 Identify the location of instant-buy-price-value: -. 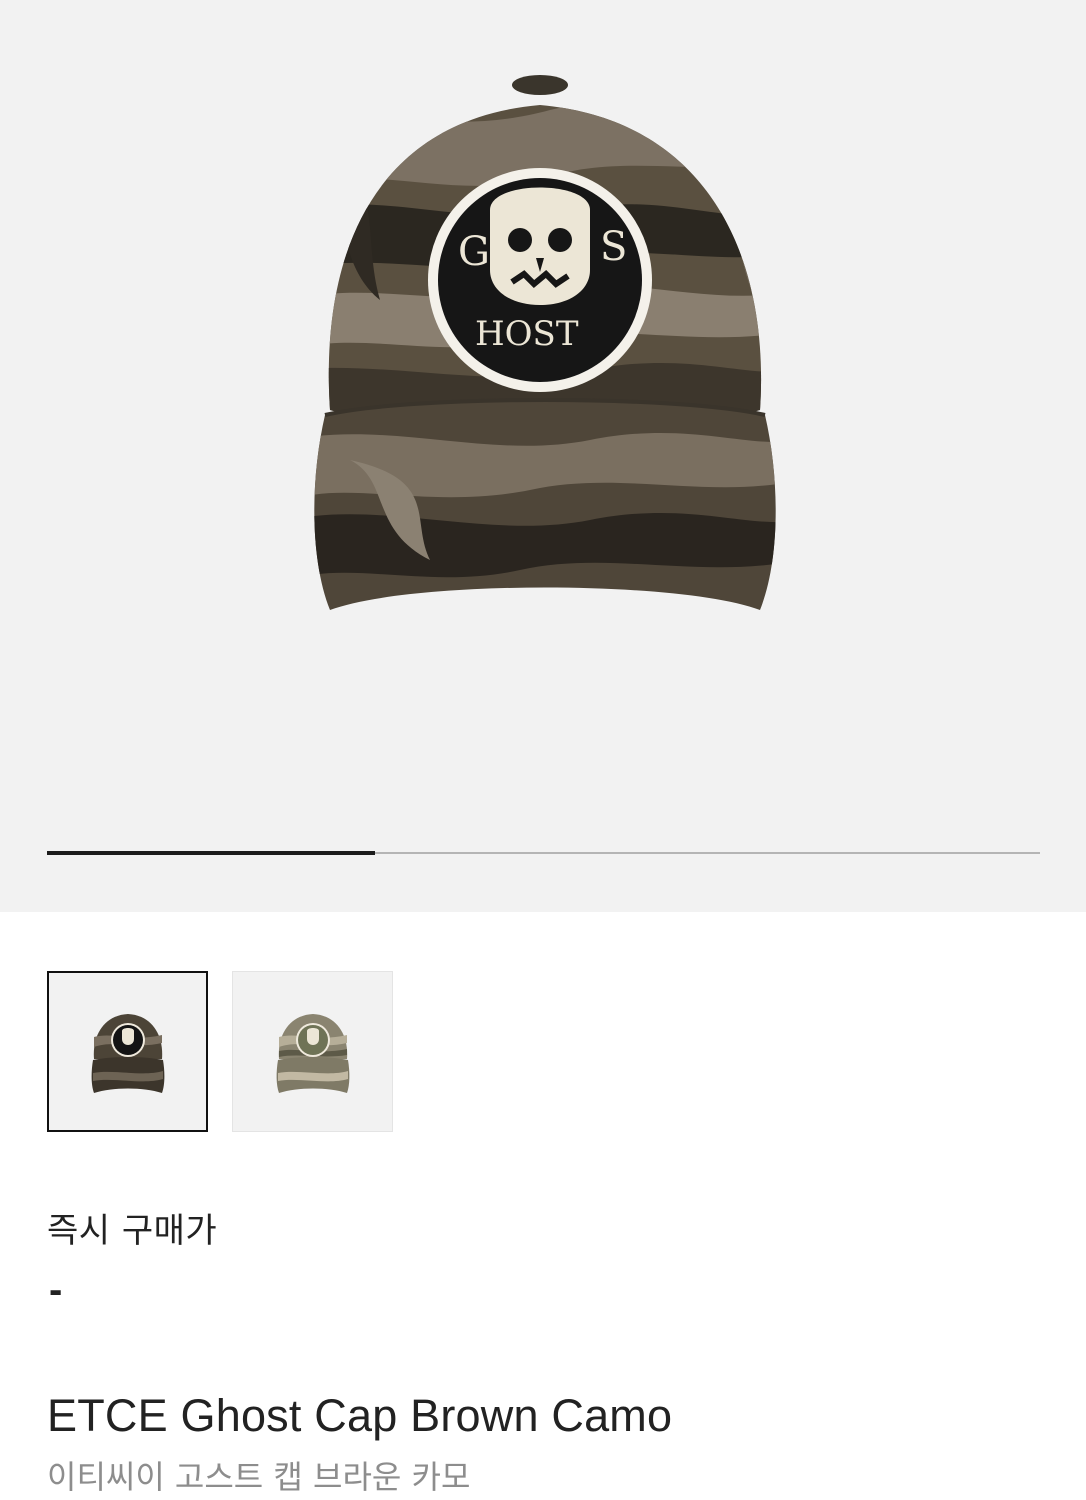
(56, 1290).